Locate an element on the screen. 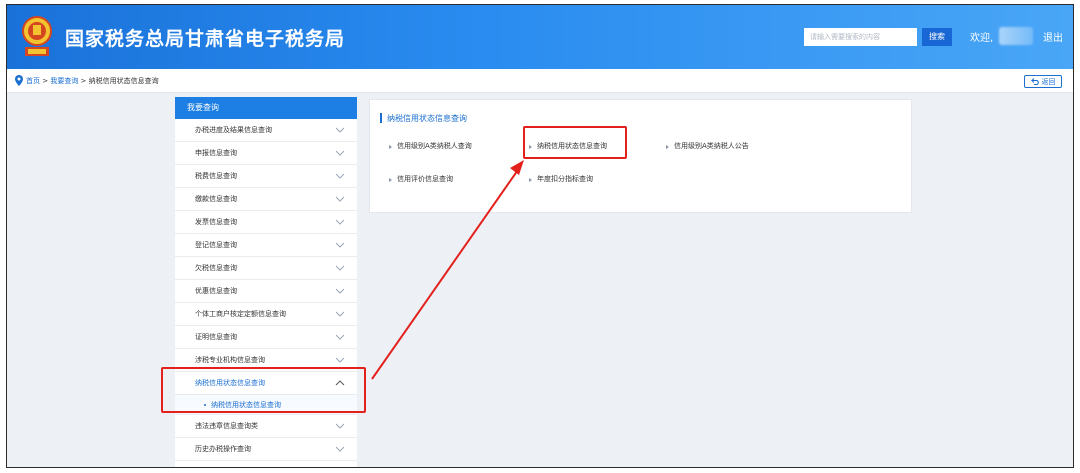  sidebar-item: 税费信息查询 is located at coordinates (266, 176).